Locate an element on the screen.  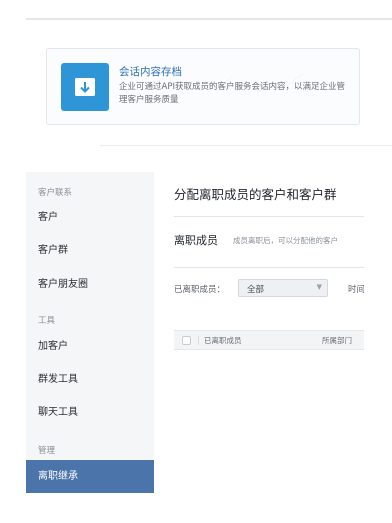
chevron-down-icon: ▼ is located at coordinates (319, 287).